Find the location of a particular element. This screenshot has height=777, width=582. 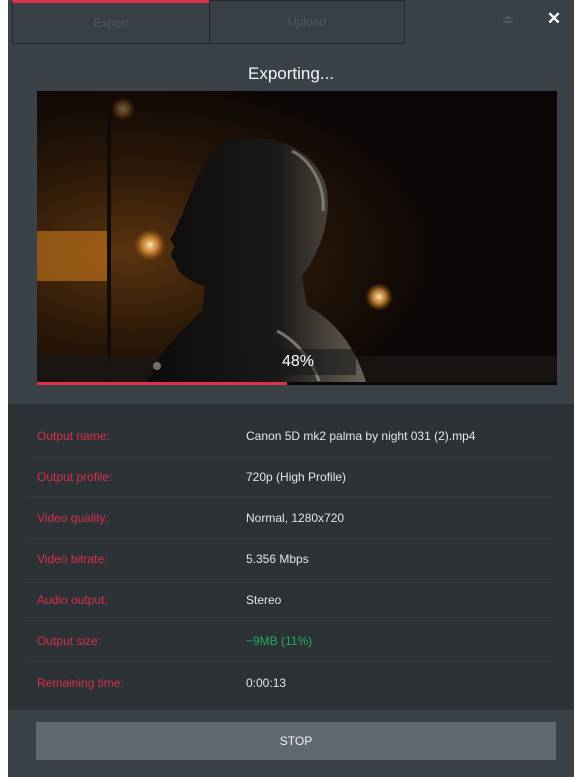

detail-row-output-profile: Output profile: 720p (High Profile) is located at coordinates (289, 477).